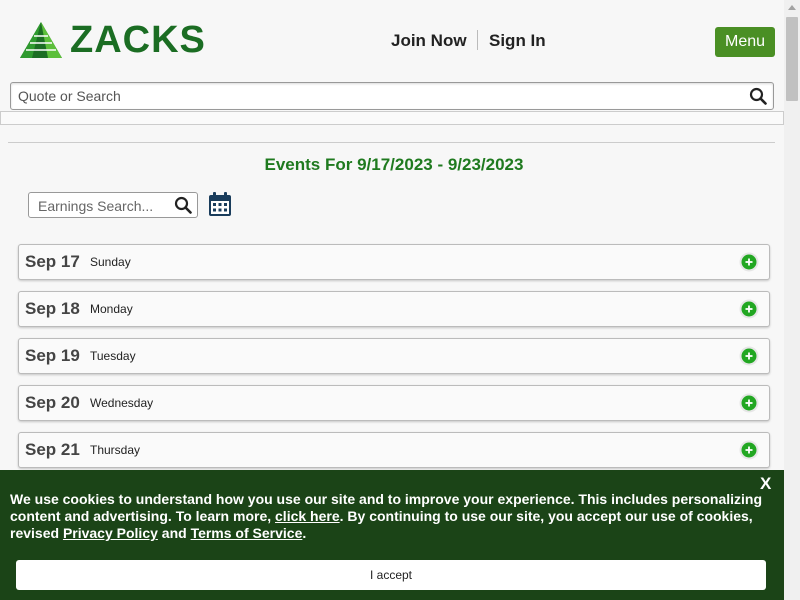  What do you see at coordinates (304, 533) in the screenshot?
I see `cookie-text-part: .` at bounding box center [304, 533].